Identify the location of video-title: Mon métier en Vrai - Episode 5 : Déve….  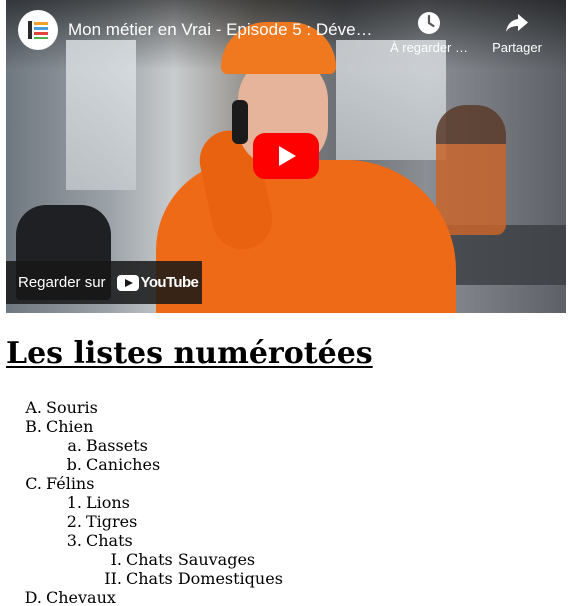
(224, 30).